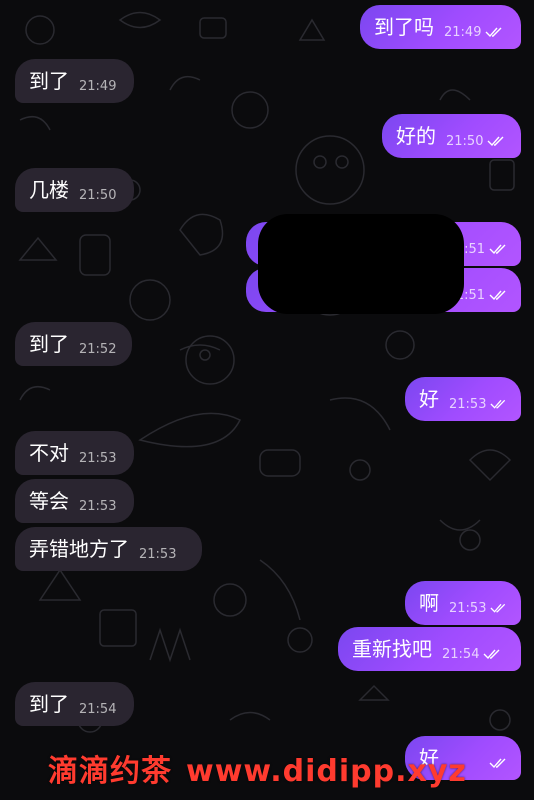 Image resolution: width=534 pixels, height=800 pixels. I want to click on message-time: 21:52, so click(98, 349).